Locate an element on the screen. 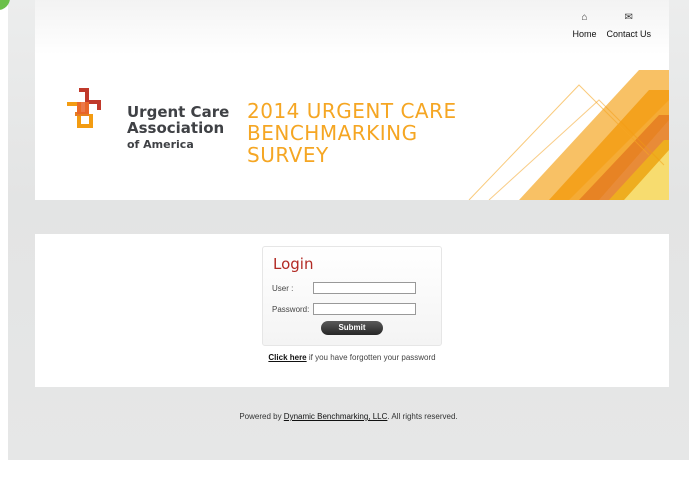 The height and width of the screenshot is (486, 689). org-name-line1: Urgent Care is located at coordinates (178, 112).